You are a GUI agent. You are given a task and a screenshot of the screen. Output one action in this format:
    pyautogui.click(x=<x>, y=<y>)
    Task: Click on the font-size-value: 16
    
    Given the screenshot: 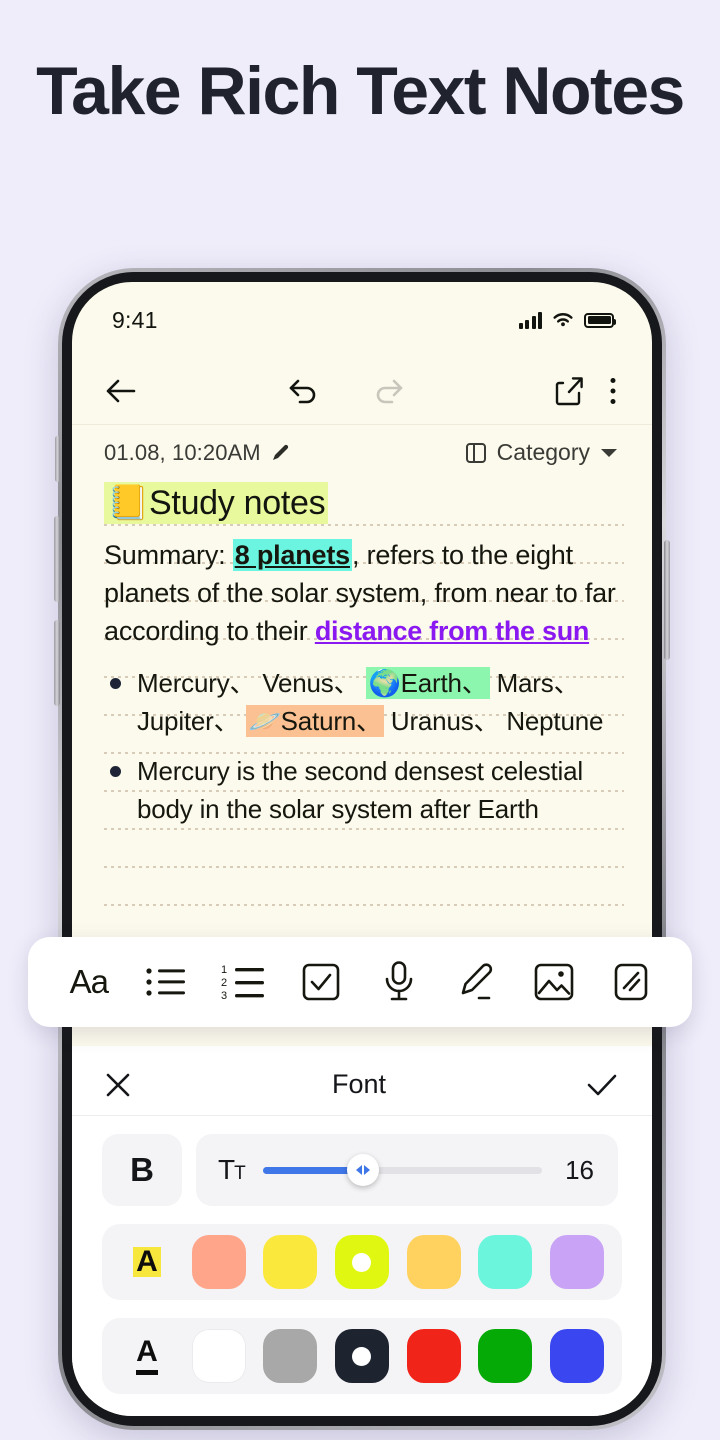 What is the action you would take?
    pyautogui.click(x=579, y=1169)
    